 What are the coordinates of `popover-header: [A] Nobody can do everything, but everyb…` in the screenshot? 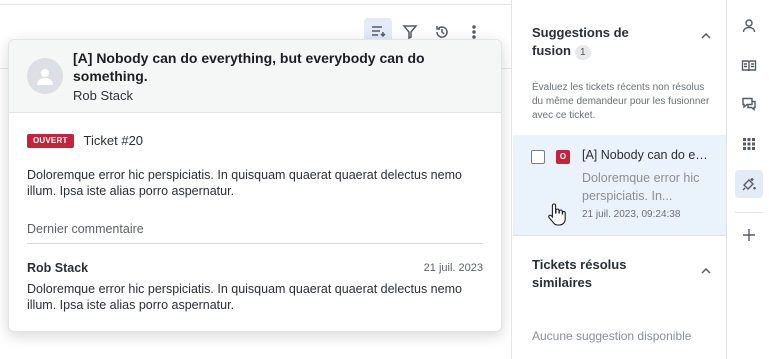 It's located at (255, 76).